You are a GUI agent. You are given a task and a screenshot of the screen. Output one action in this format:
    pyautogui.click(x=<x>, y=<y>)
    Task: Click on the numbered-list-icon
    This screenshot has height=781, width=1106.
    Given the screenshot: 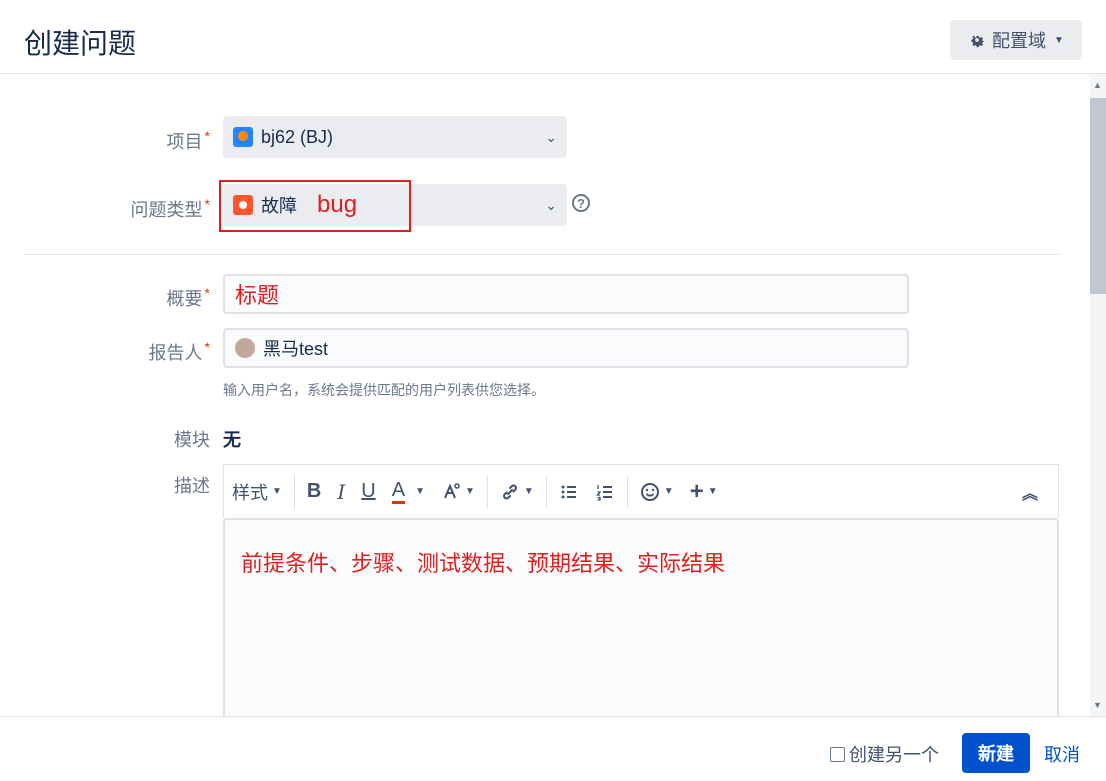 What is the action you would take?
    pyautogui.click(x=603, y=492)
    